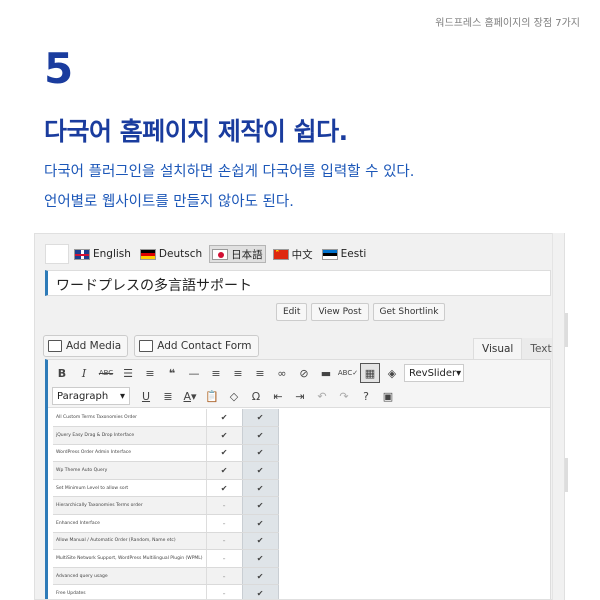 The image size is (600, 600). What do you see at coordinates (57, 254) in the screenshot?
I see `language-switcher-handle` at bounding box center [57, 254].